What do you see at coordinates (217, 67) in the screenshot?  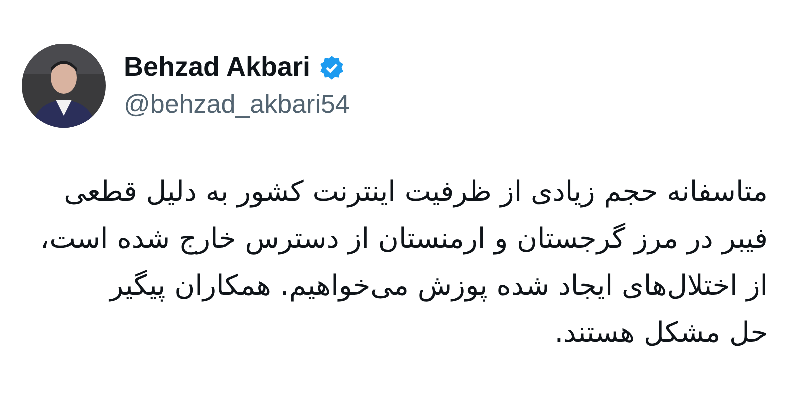 I see `author-name: Behzad Akbari` at bounding box center [217, 67].